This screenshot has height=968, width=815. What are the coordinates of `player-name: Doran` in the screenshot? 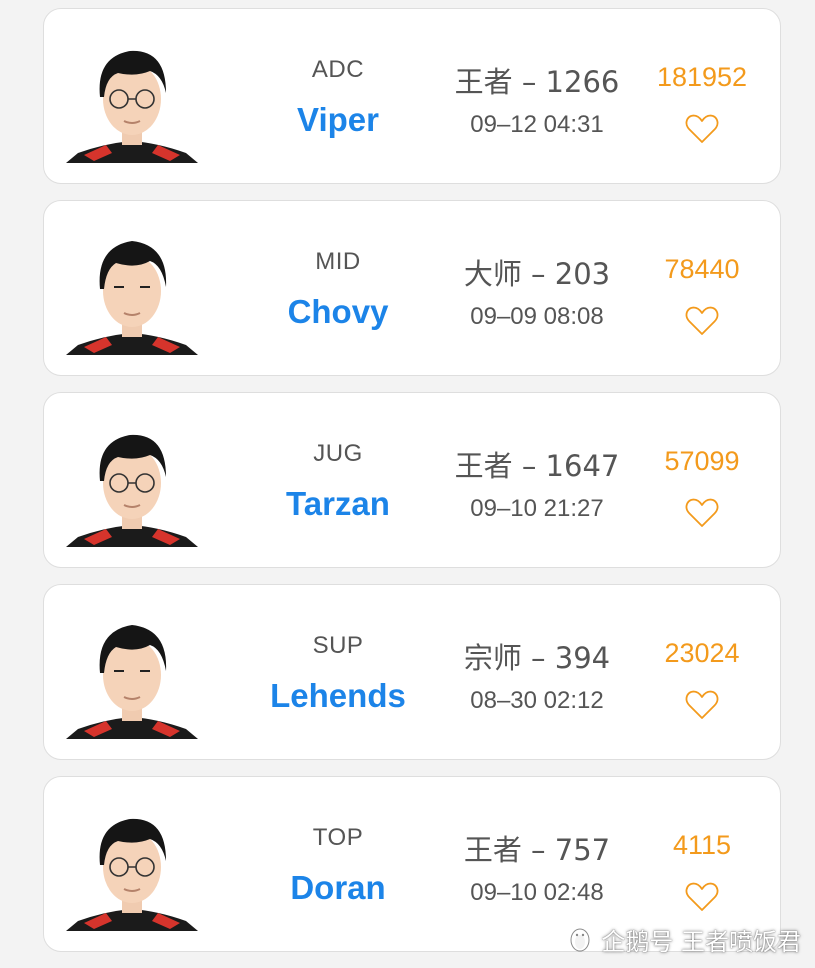 It's located at (338, 888).